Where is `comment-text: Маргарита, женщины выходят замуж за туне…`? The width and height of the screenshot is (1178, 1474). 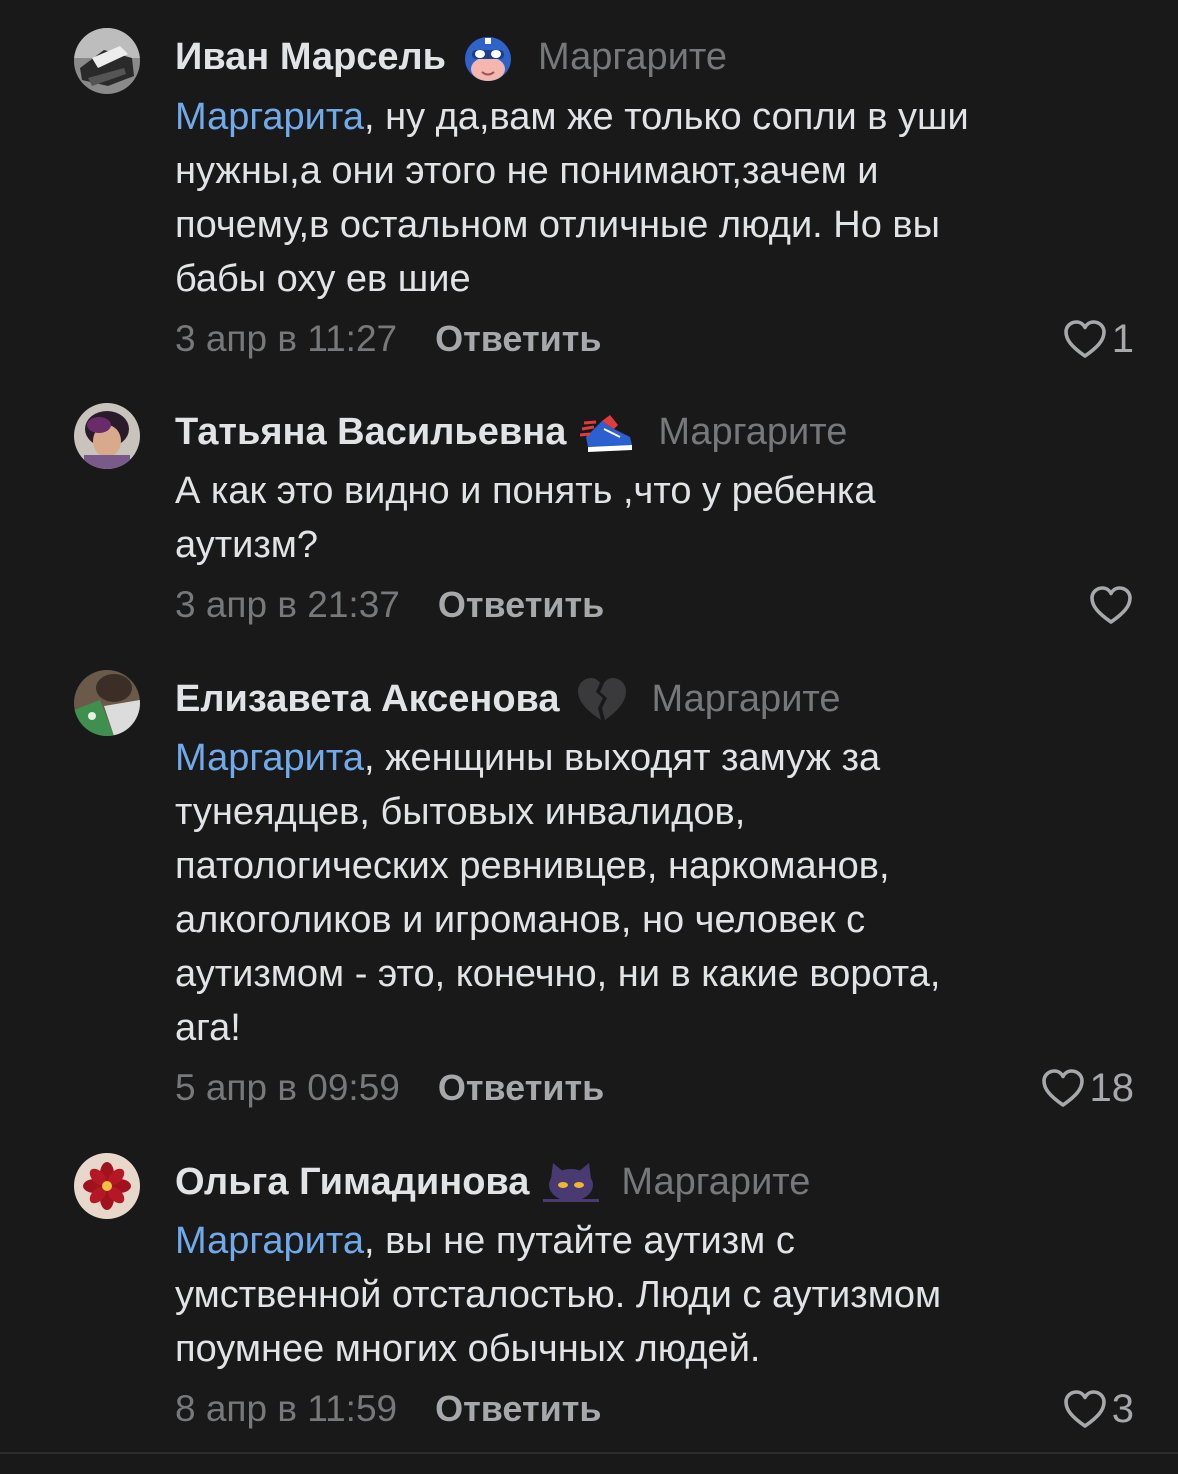
comment-text: Маргарита, женщины выходят замуж за туне… is located at coordinates (558, 893).